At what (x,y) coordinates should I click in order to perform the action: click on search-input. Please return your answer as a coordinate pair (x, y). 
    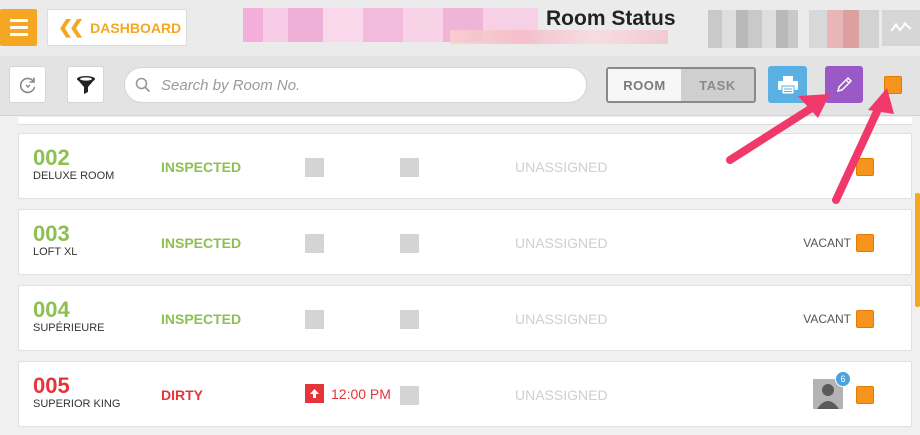
    Looking at the image, I should click on (361, 85).